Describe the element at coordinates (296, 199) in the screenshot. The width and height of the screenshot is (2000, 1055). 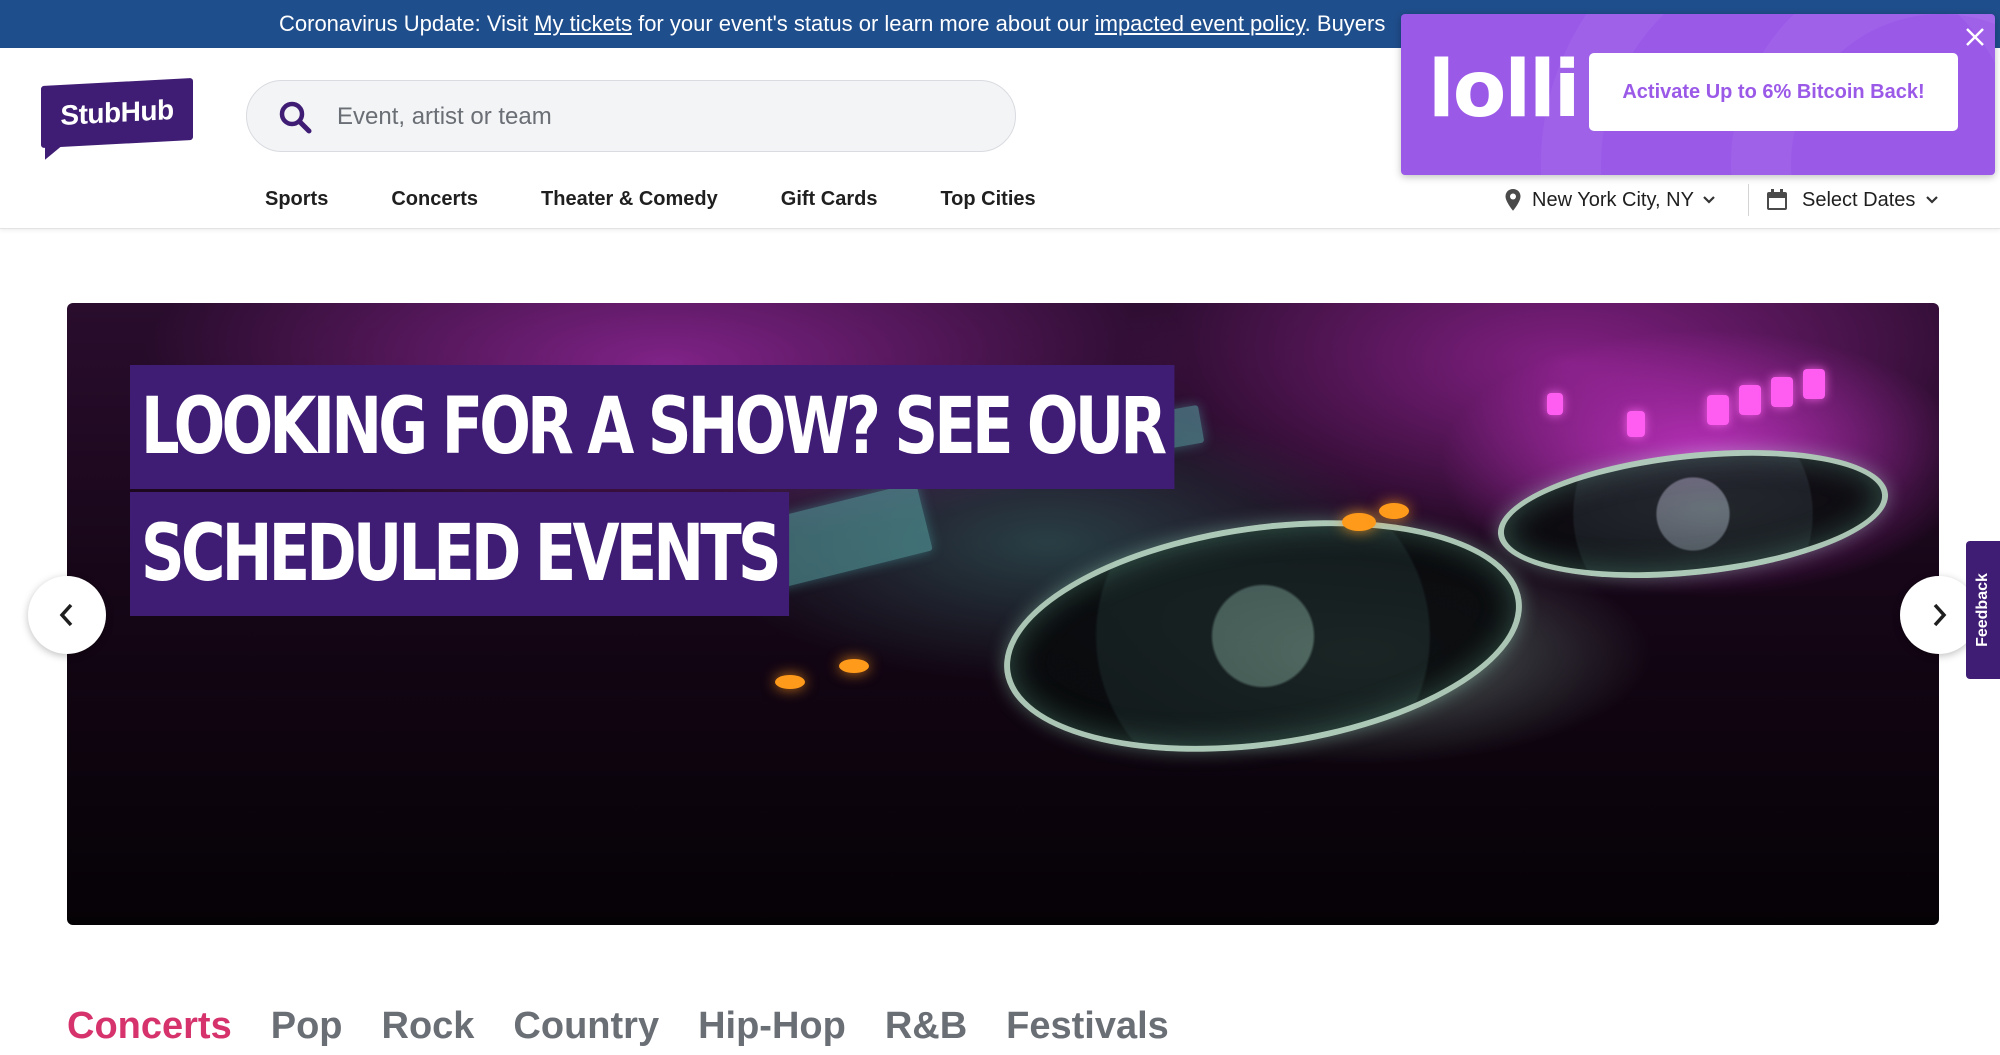
I see `nav-item-sports: Sports` at that location.